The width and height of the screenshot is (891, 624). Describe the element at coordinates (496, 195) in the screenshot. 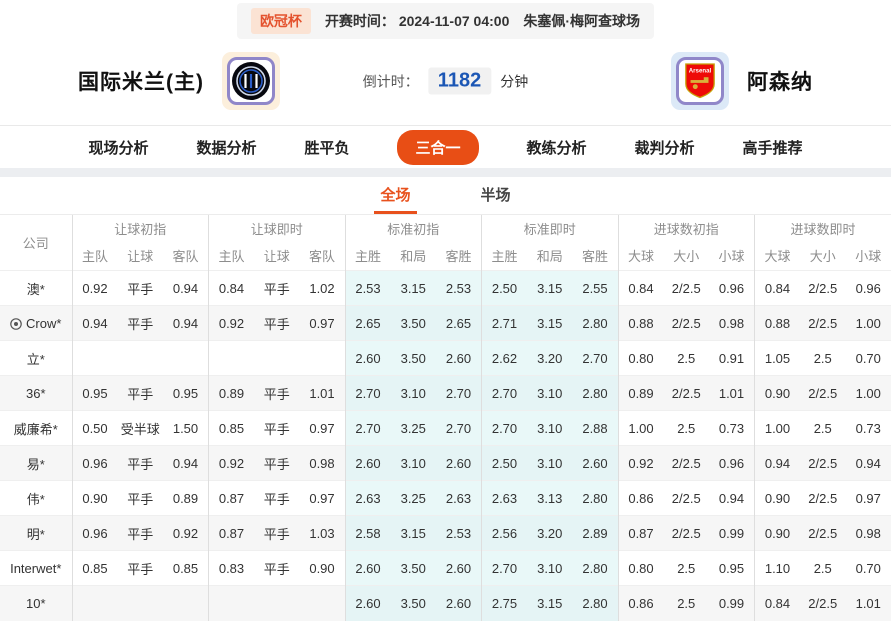

I see `subtab-2: 半场` at that location.